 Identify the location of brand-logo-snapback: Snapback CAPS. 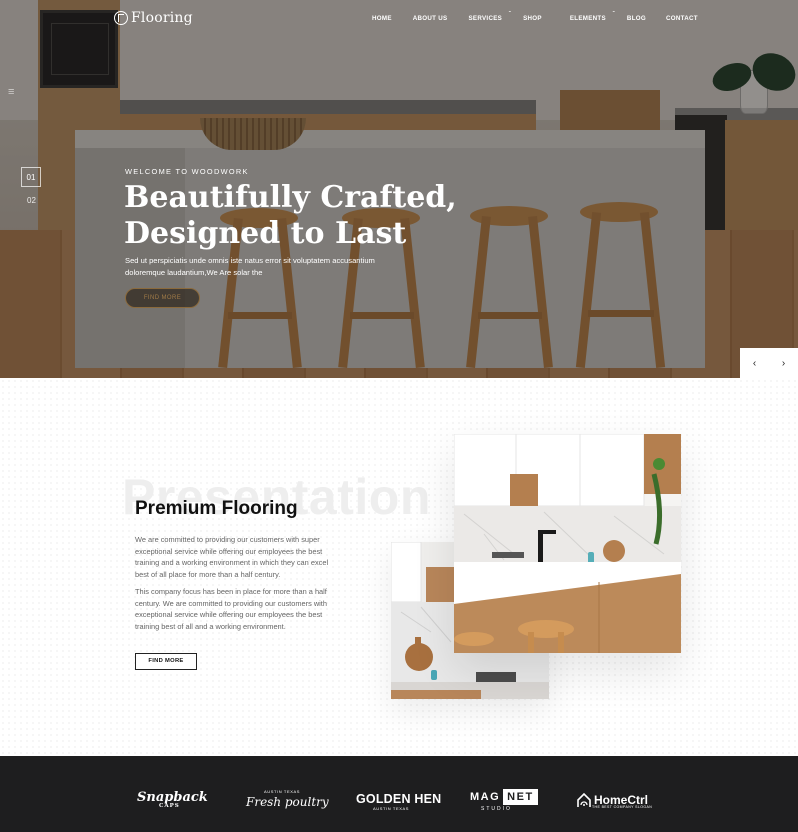
(172, 799).